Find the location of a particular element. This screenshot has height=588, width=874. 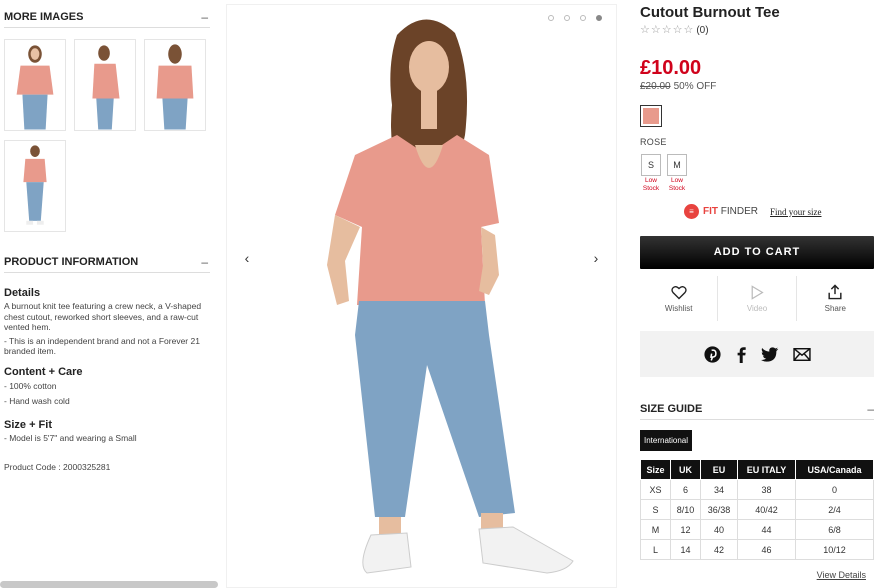

heart-icon is located at coordinates (678, 292).